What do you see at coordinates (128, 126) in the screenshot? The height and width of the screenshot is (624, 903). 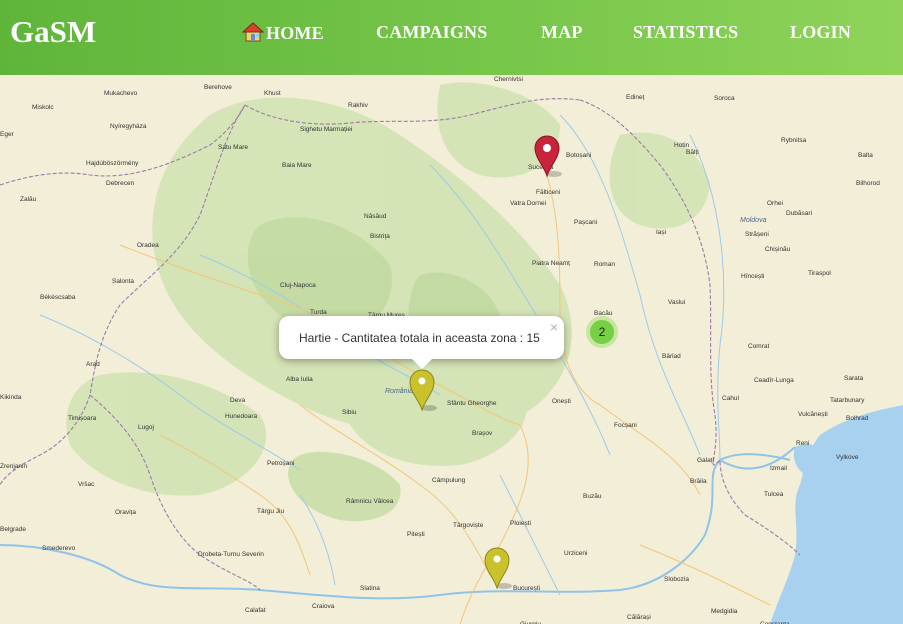 I see `map-label: Nyíregyháza` at bounding box center [128, 126].